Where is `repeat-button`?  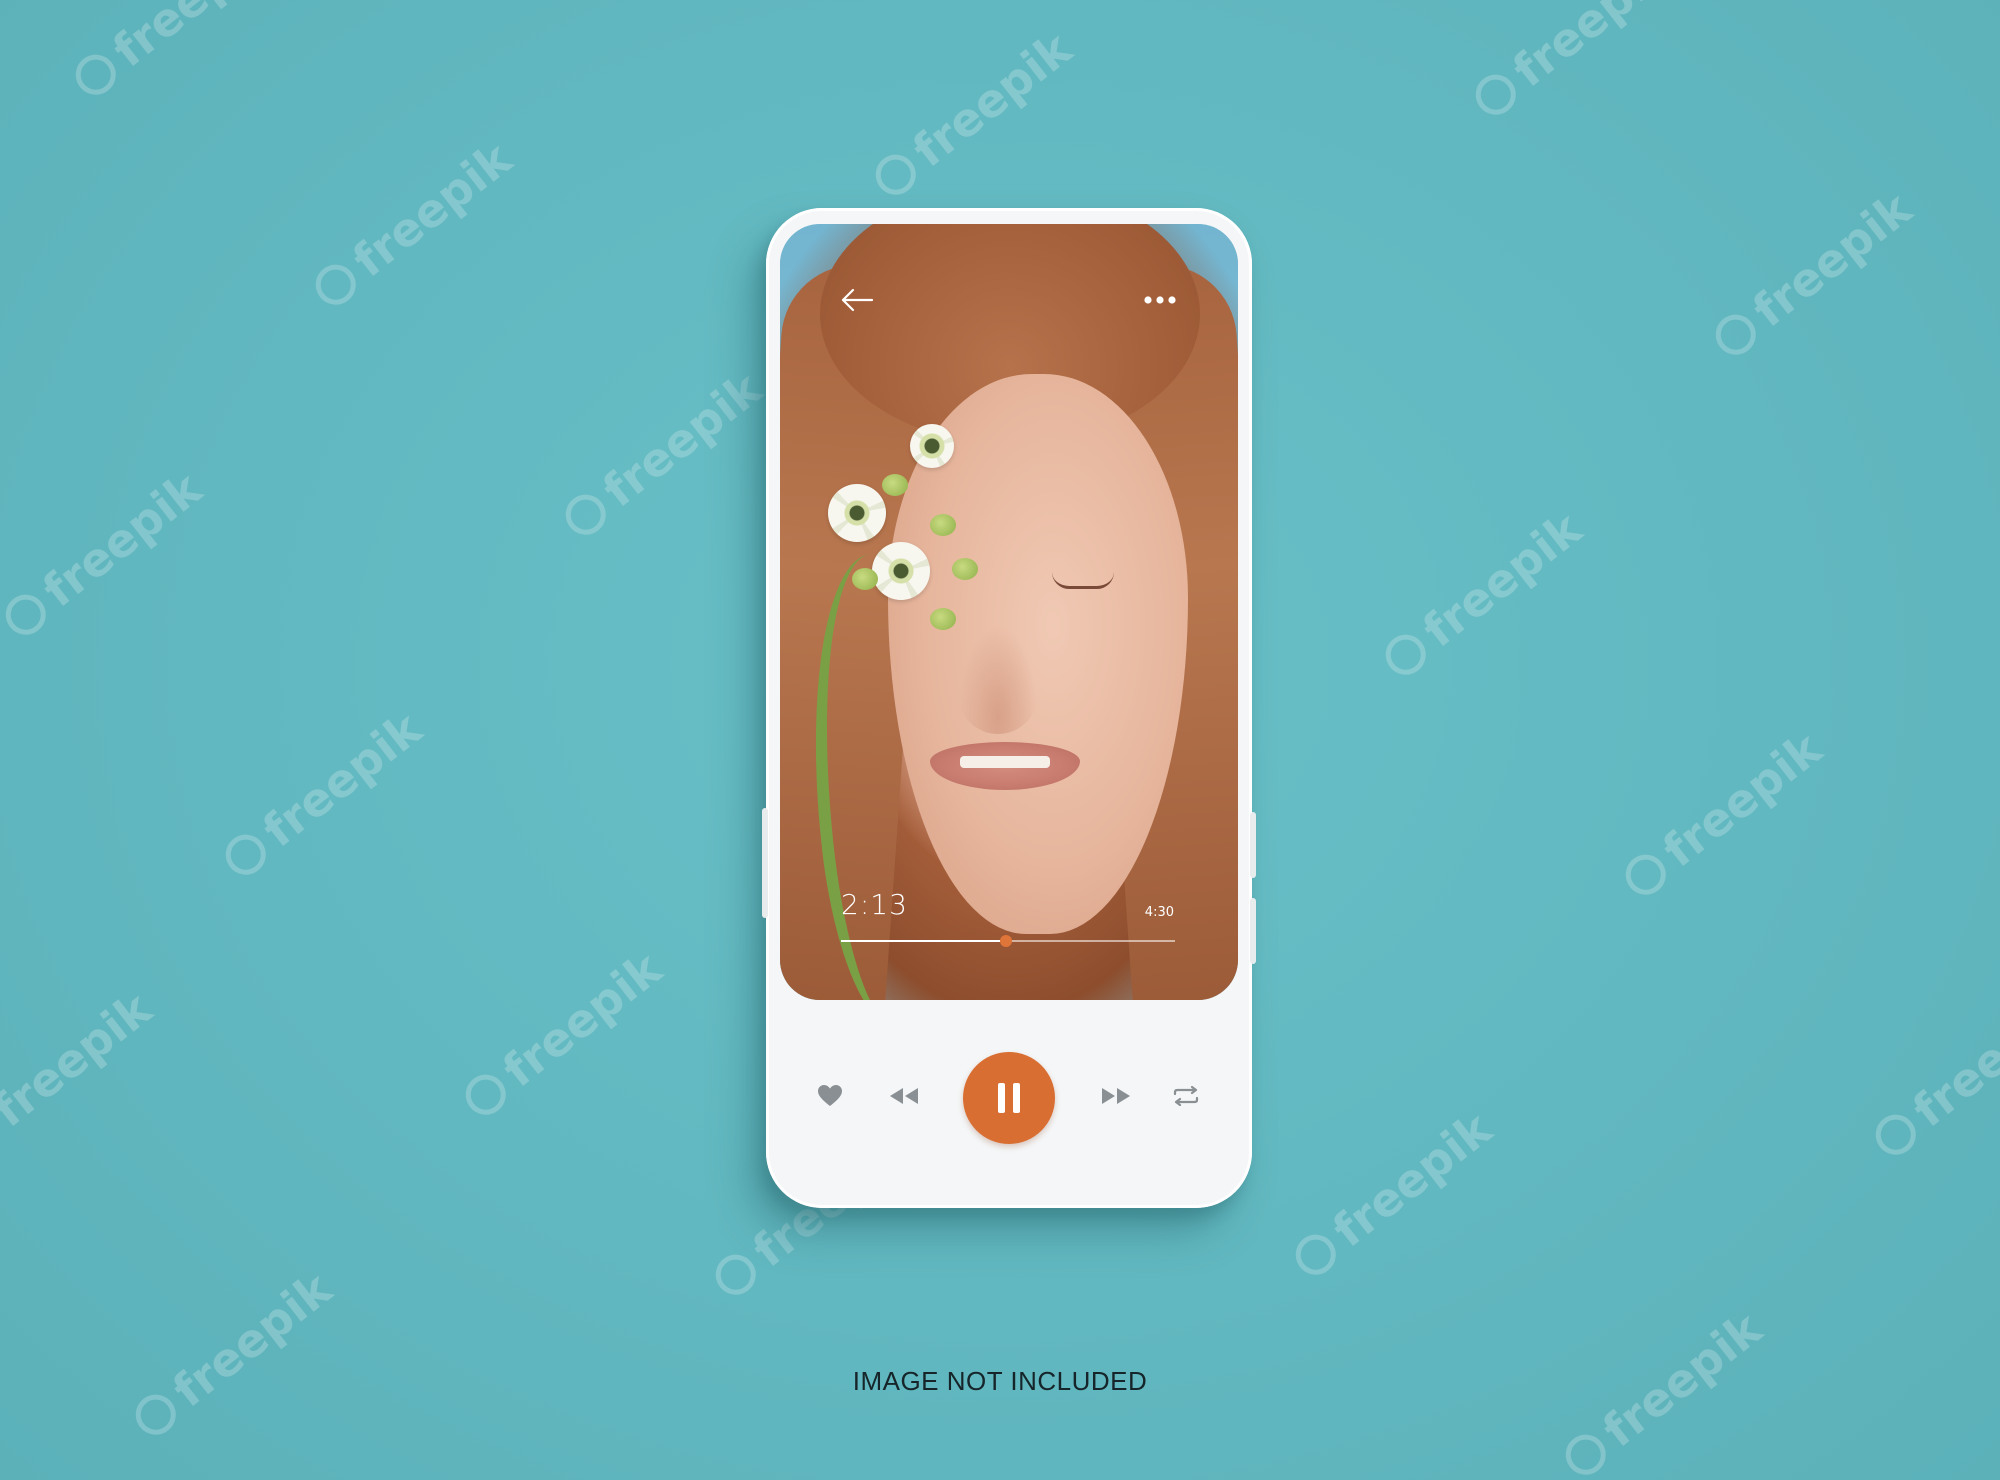
repeat-button is located at coordinates (1186, 1096).